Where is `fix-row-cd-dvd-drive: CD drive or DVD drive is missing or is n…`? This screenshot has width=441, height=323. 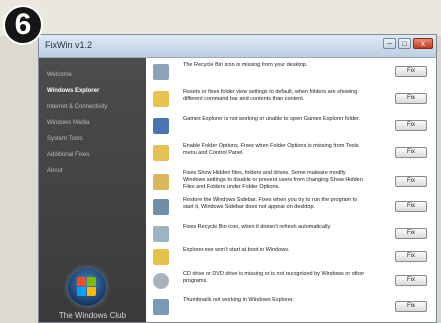
fix-row-cd-dvd-drive: CD drive or DVD drive is missing or is n… is located at coordinates (291, 285).